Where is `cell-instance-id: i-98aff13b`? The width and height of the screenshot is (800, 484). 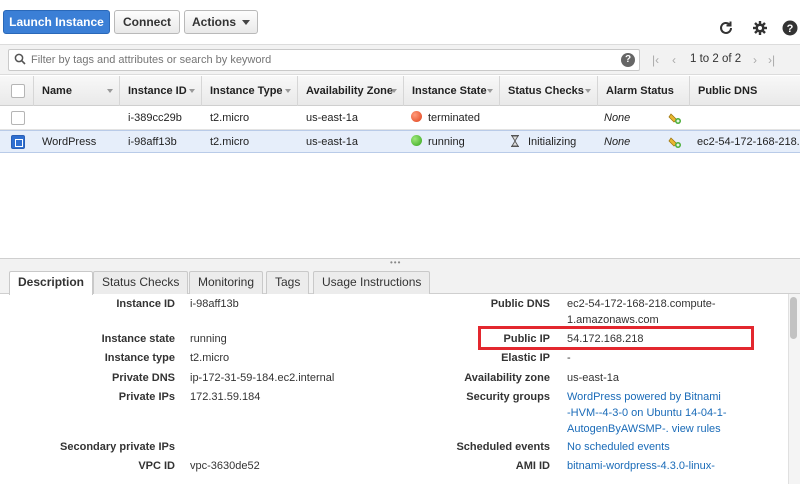 cell-instance-id: i-98aff13b is located at coordinates (152, 142).